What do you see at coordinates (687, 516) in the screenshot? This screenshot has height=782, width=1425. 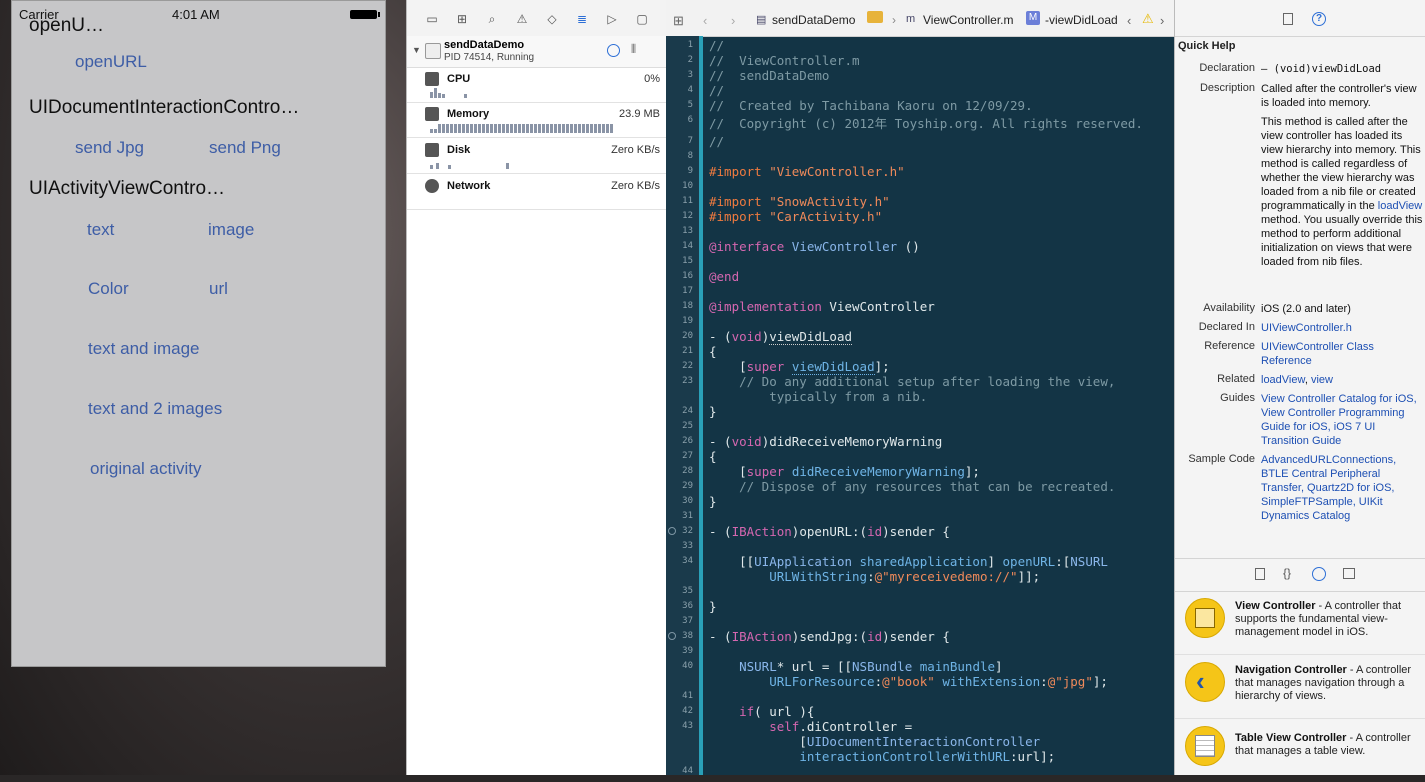 I see `line-number: 31` at bounding box center [687, 516].